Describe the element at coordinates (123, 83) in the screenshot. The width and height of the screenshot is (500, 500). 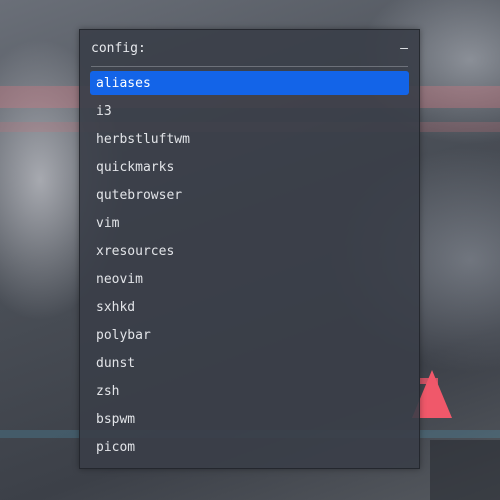
I see `list-item-label: aliases` at that location.